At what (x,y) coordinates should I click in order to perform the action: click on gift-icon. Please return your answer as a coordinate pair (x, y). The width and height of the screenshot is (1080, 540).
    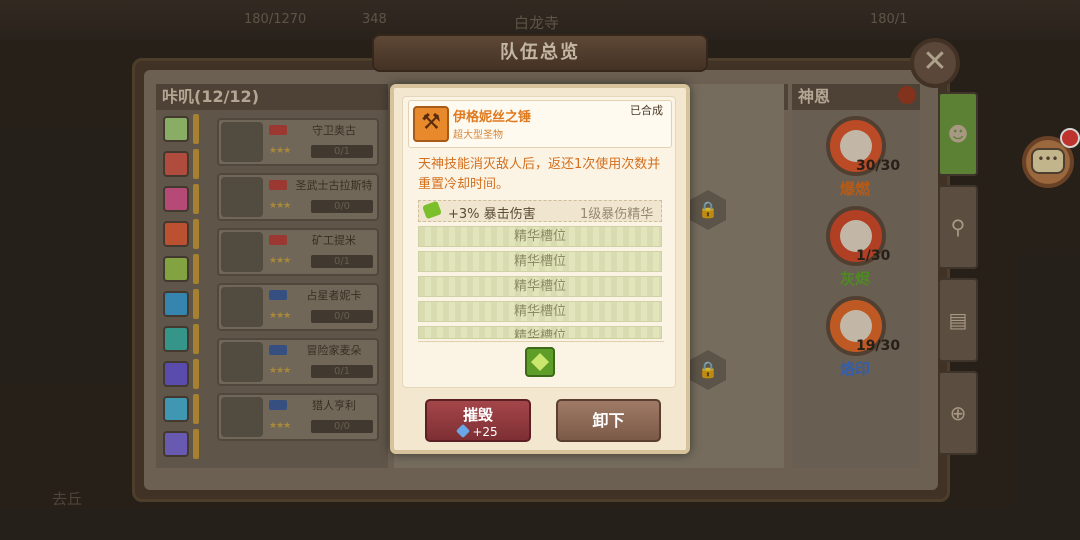
    Looking at the image, I should click on (907, 95).